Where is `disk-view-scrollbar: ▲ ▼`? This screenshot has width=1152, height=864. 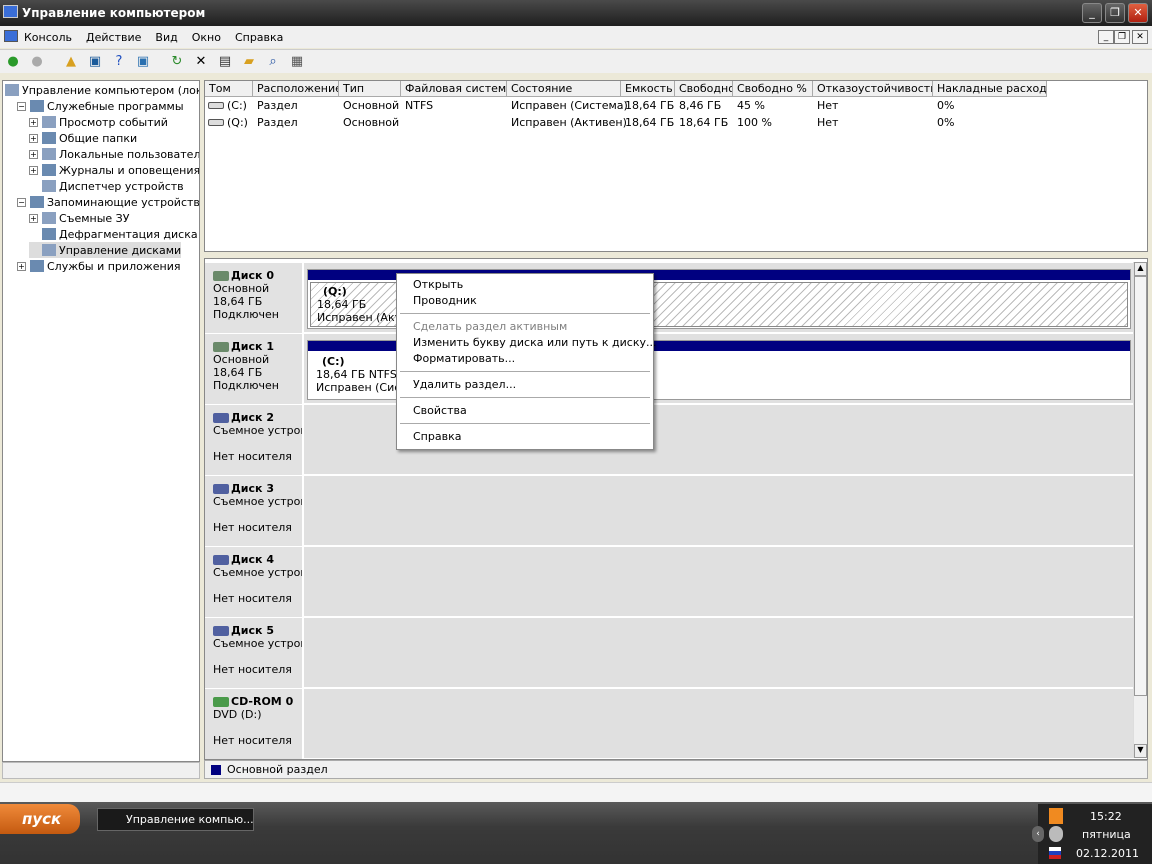
disk-view-scrollbar: ▲ ▼ is located at coordinates (1140, 510).